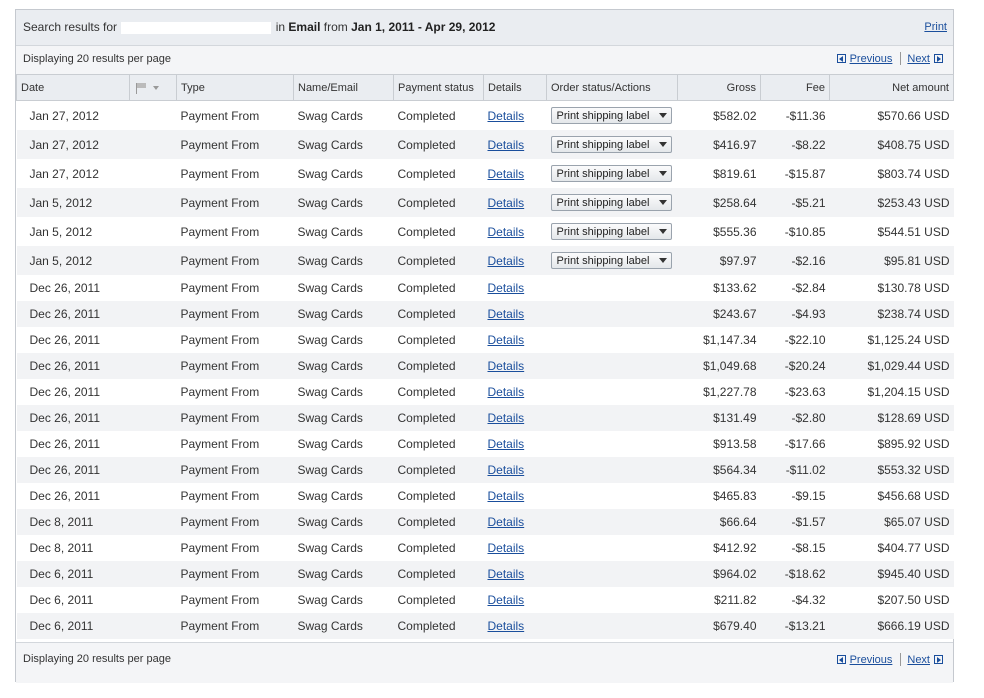  I want to click on pager-divider, so click(901, 659).